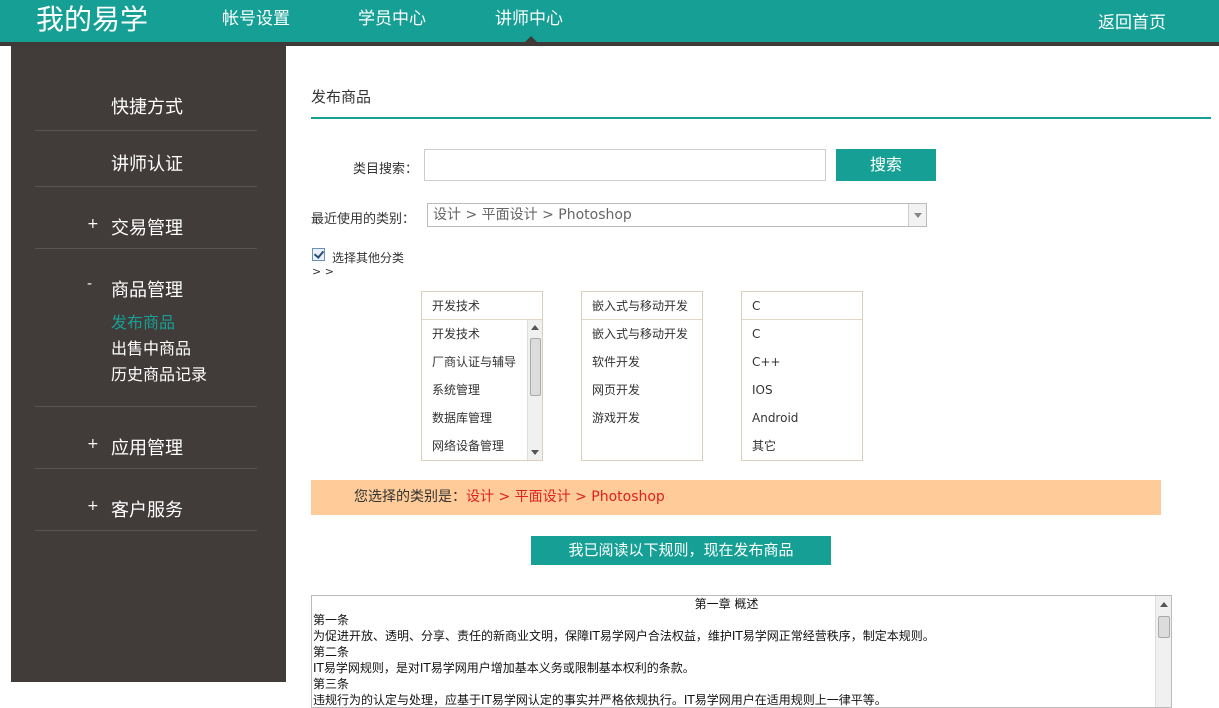  Describe the element at coordinates (482, 362) in the screenshot. I see `list-item: 厂商认证与辅导` at that location.